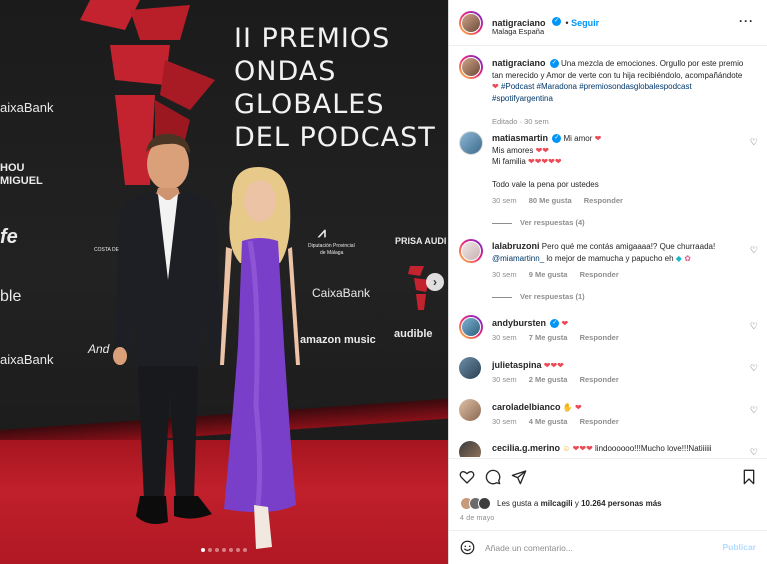 This screenshot has width=767, height=564. What do you see at coordinates (338, 340) in the screenshot?
I see `sponsor-amazon-music: amazon music` at bounding box center [338, 340].